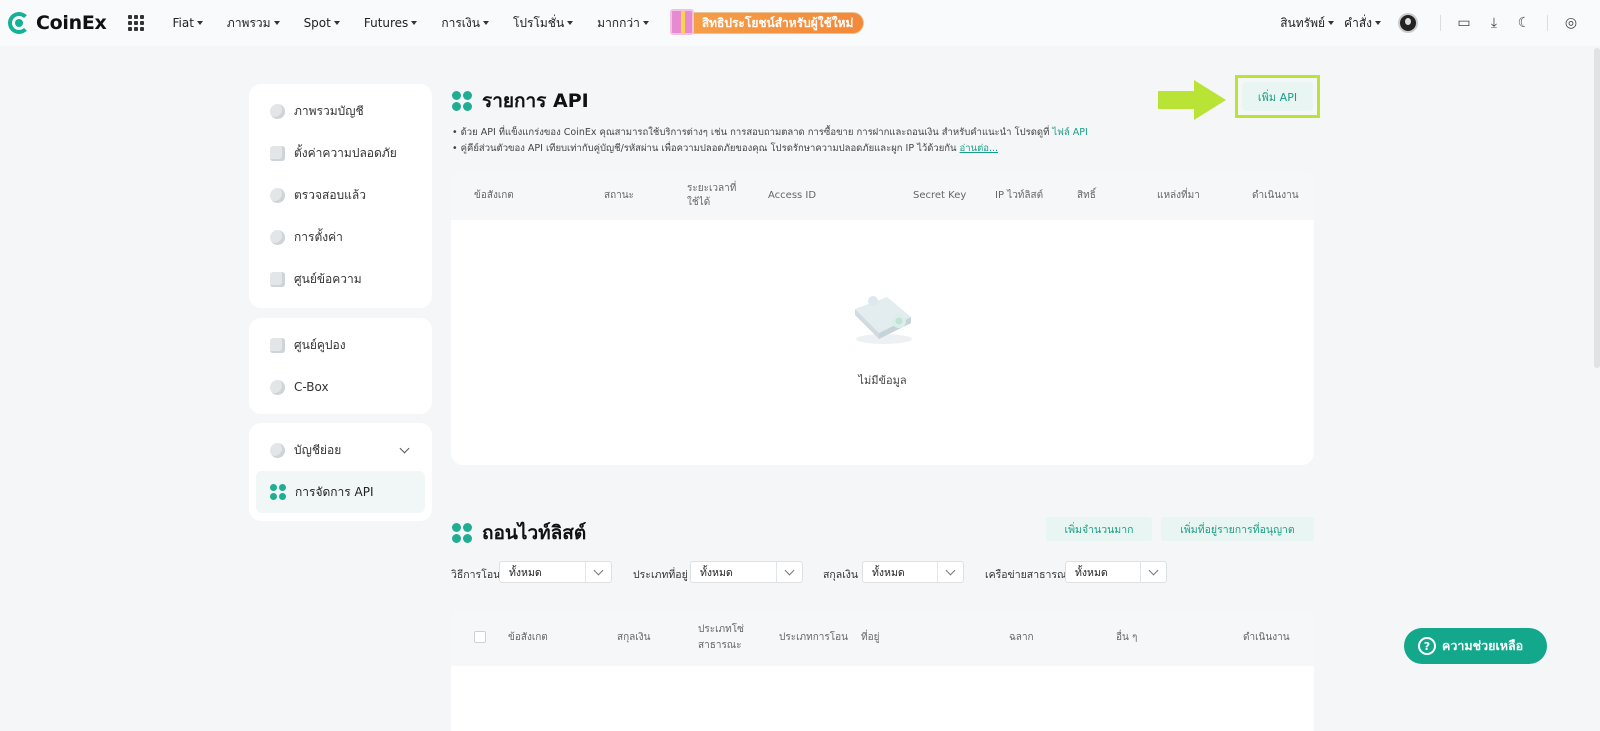 This screenshot has width=1600, height=731. I want to click on sidebar-item-subaccount: บัญชีย่อย, so click(340, 450).